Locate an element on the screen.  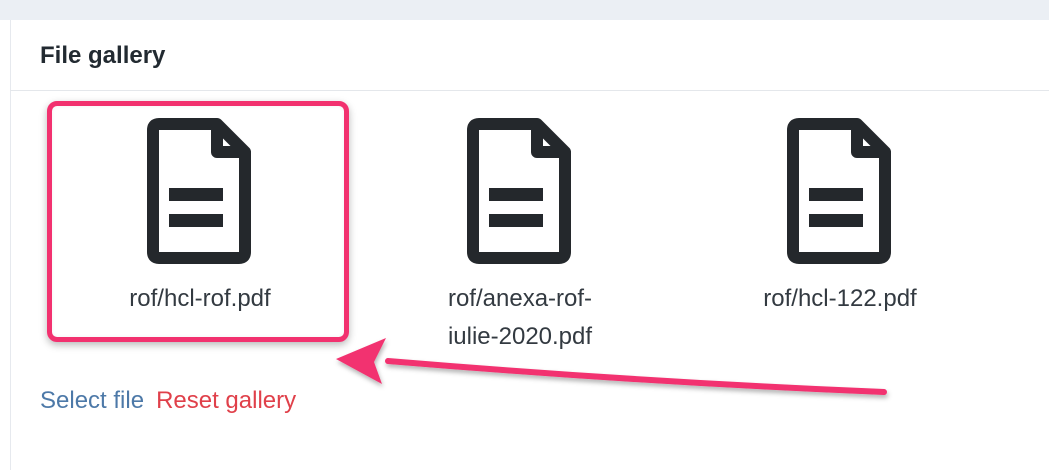
panel-title: File gallery is located at coordinates (103, 55).